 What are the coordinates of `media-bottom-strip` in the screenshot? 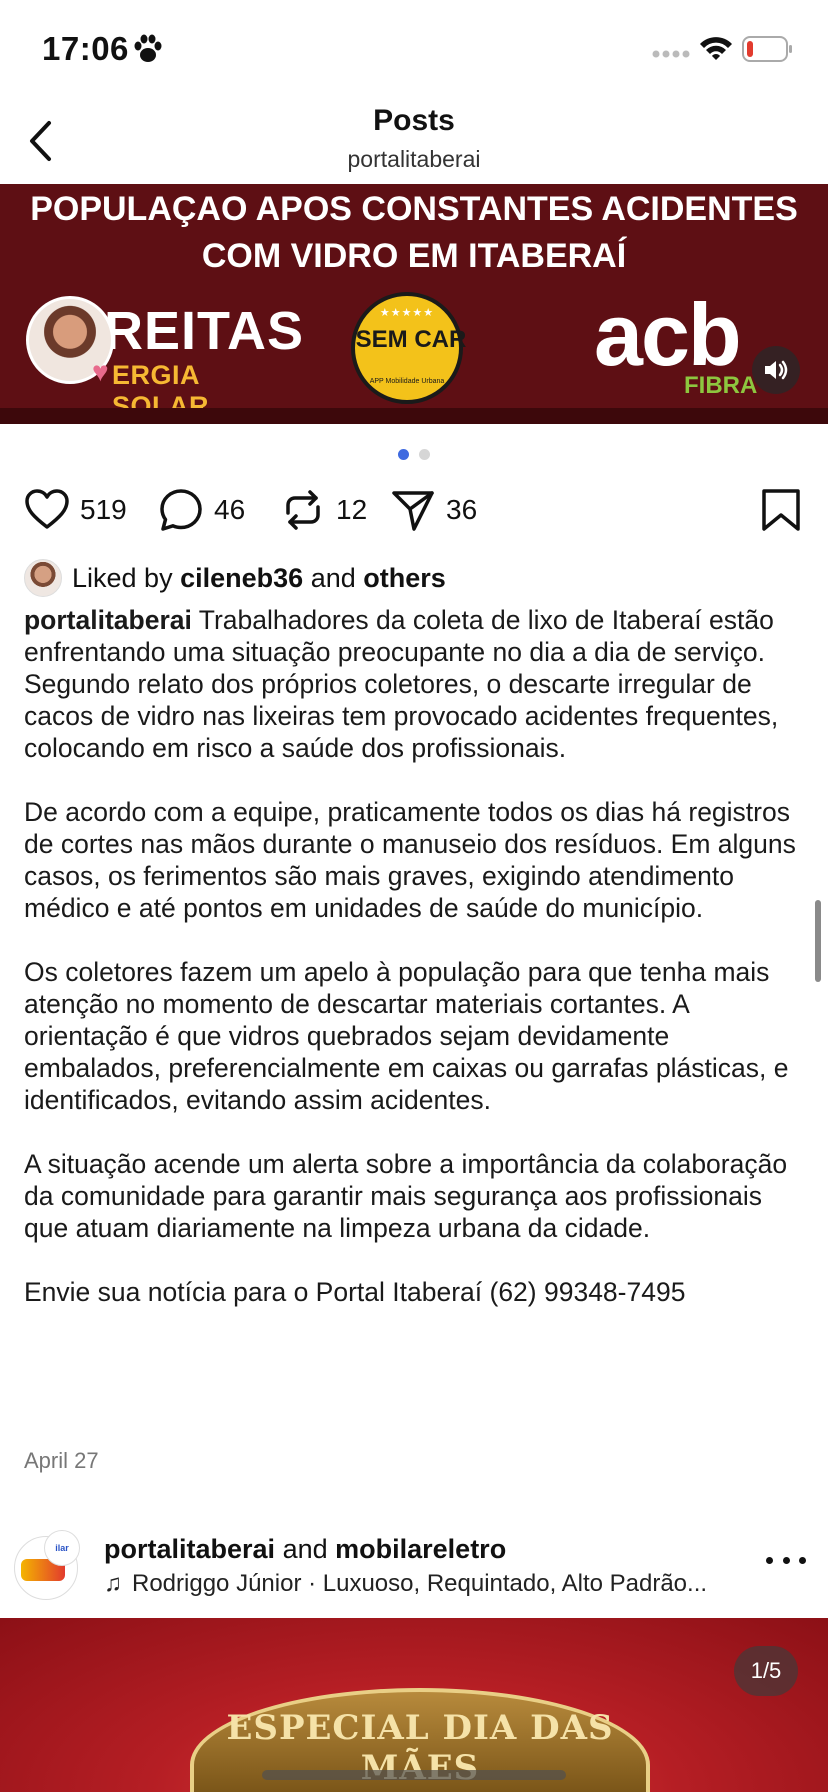 It's located at (414, 416).